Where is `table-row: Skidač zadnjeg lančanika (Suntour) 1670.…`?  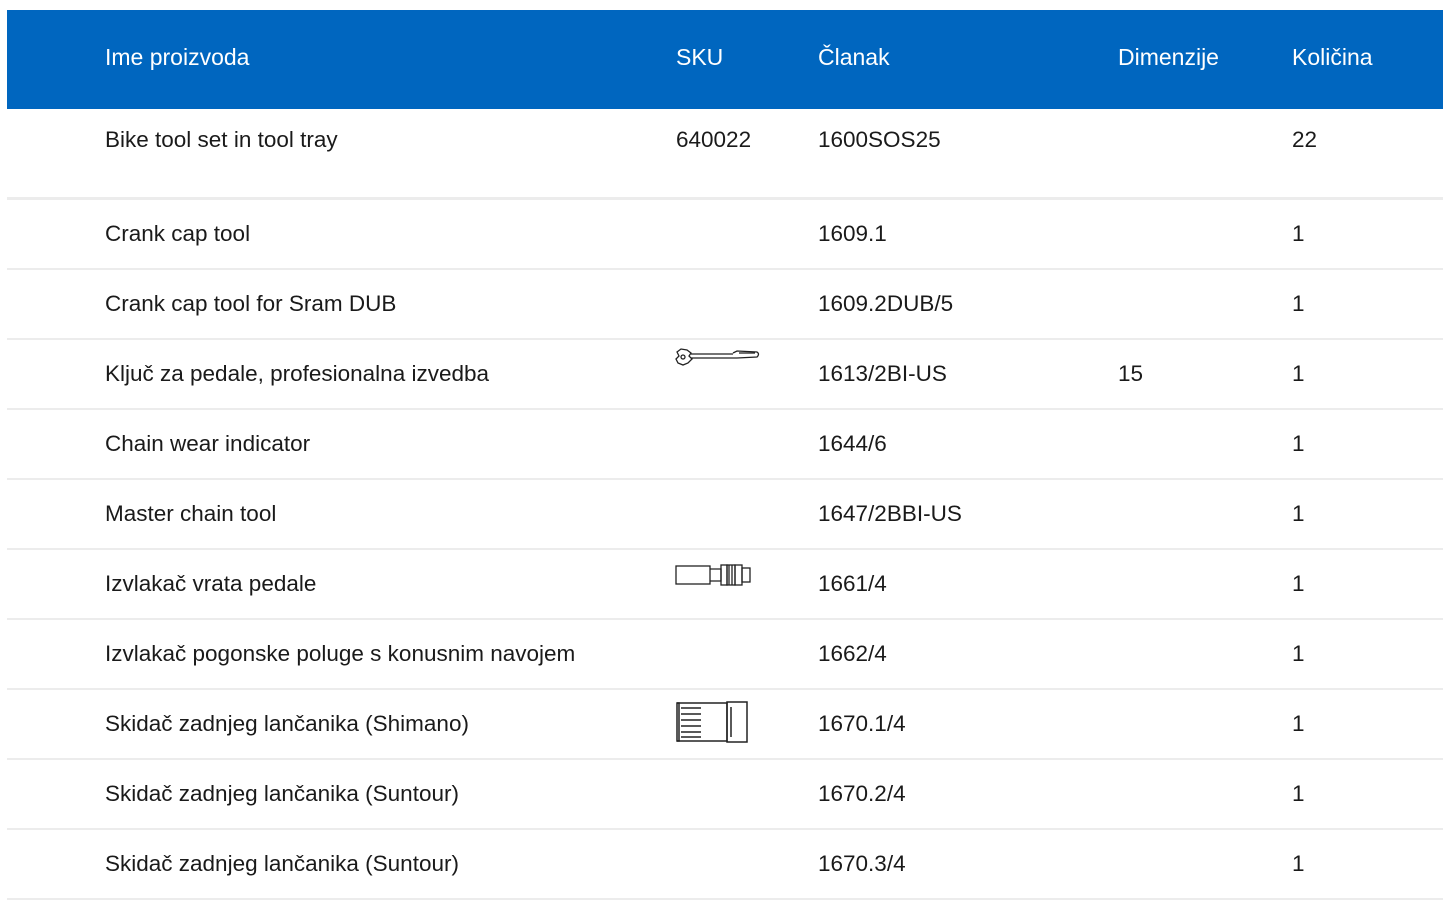 table-row: Skidač zadnjeg lančanika (Suntour) 1670.… is located at coordinates (725, 795).